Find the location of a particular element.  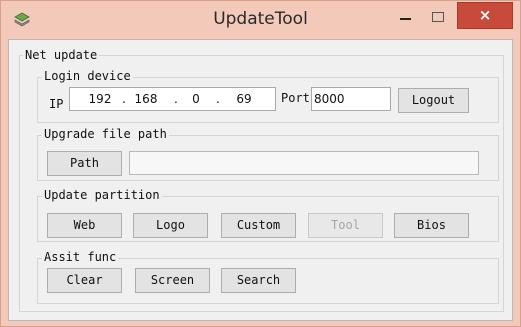

minimize-button is located at coordinates (406, 17).